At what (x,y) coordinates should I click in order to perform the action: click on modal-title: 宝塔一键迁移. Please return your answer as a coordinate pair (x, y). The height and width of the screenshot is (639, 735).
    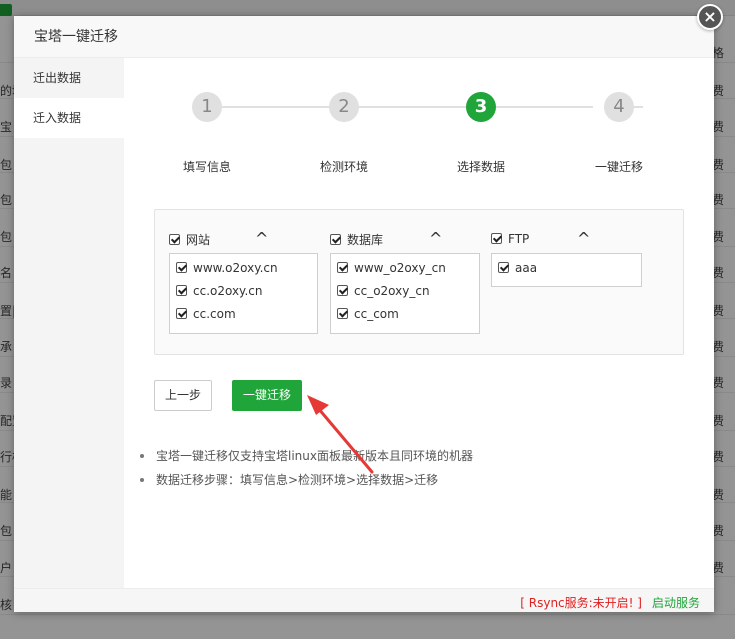
    Looking at the image, I should click on (364, 37).